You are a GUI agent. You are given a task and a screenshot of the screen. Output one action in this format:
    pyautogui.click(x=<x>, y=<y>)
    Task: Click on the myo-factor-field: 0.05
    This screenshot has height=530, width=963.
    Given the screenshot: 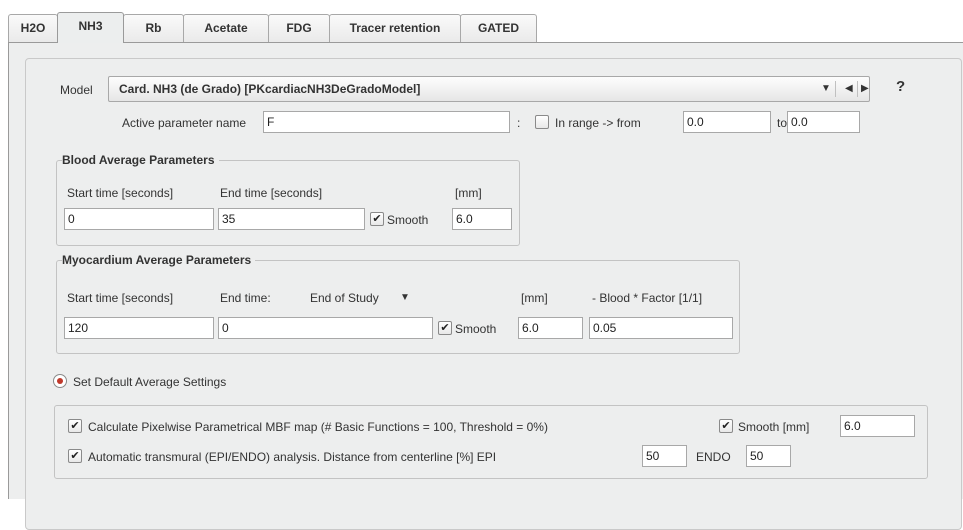 What is the action you would take?
    pyautogui.click(x=661, y=328)
    